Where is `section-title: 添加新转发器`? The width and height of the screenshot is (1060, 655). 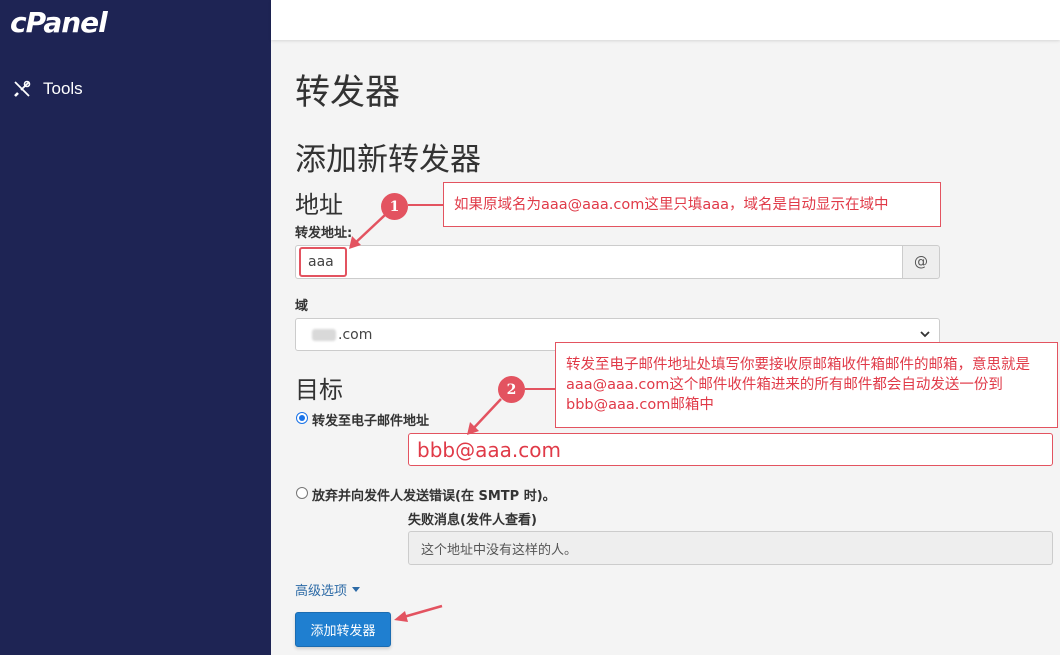
section-title: 添加新转发器 is located at coordinates (388, 160).